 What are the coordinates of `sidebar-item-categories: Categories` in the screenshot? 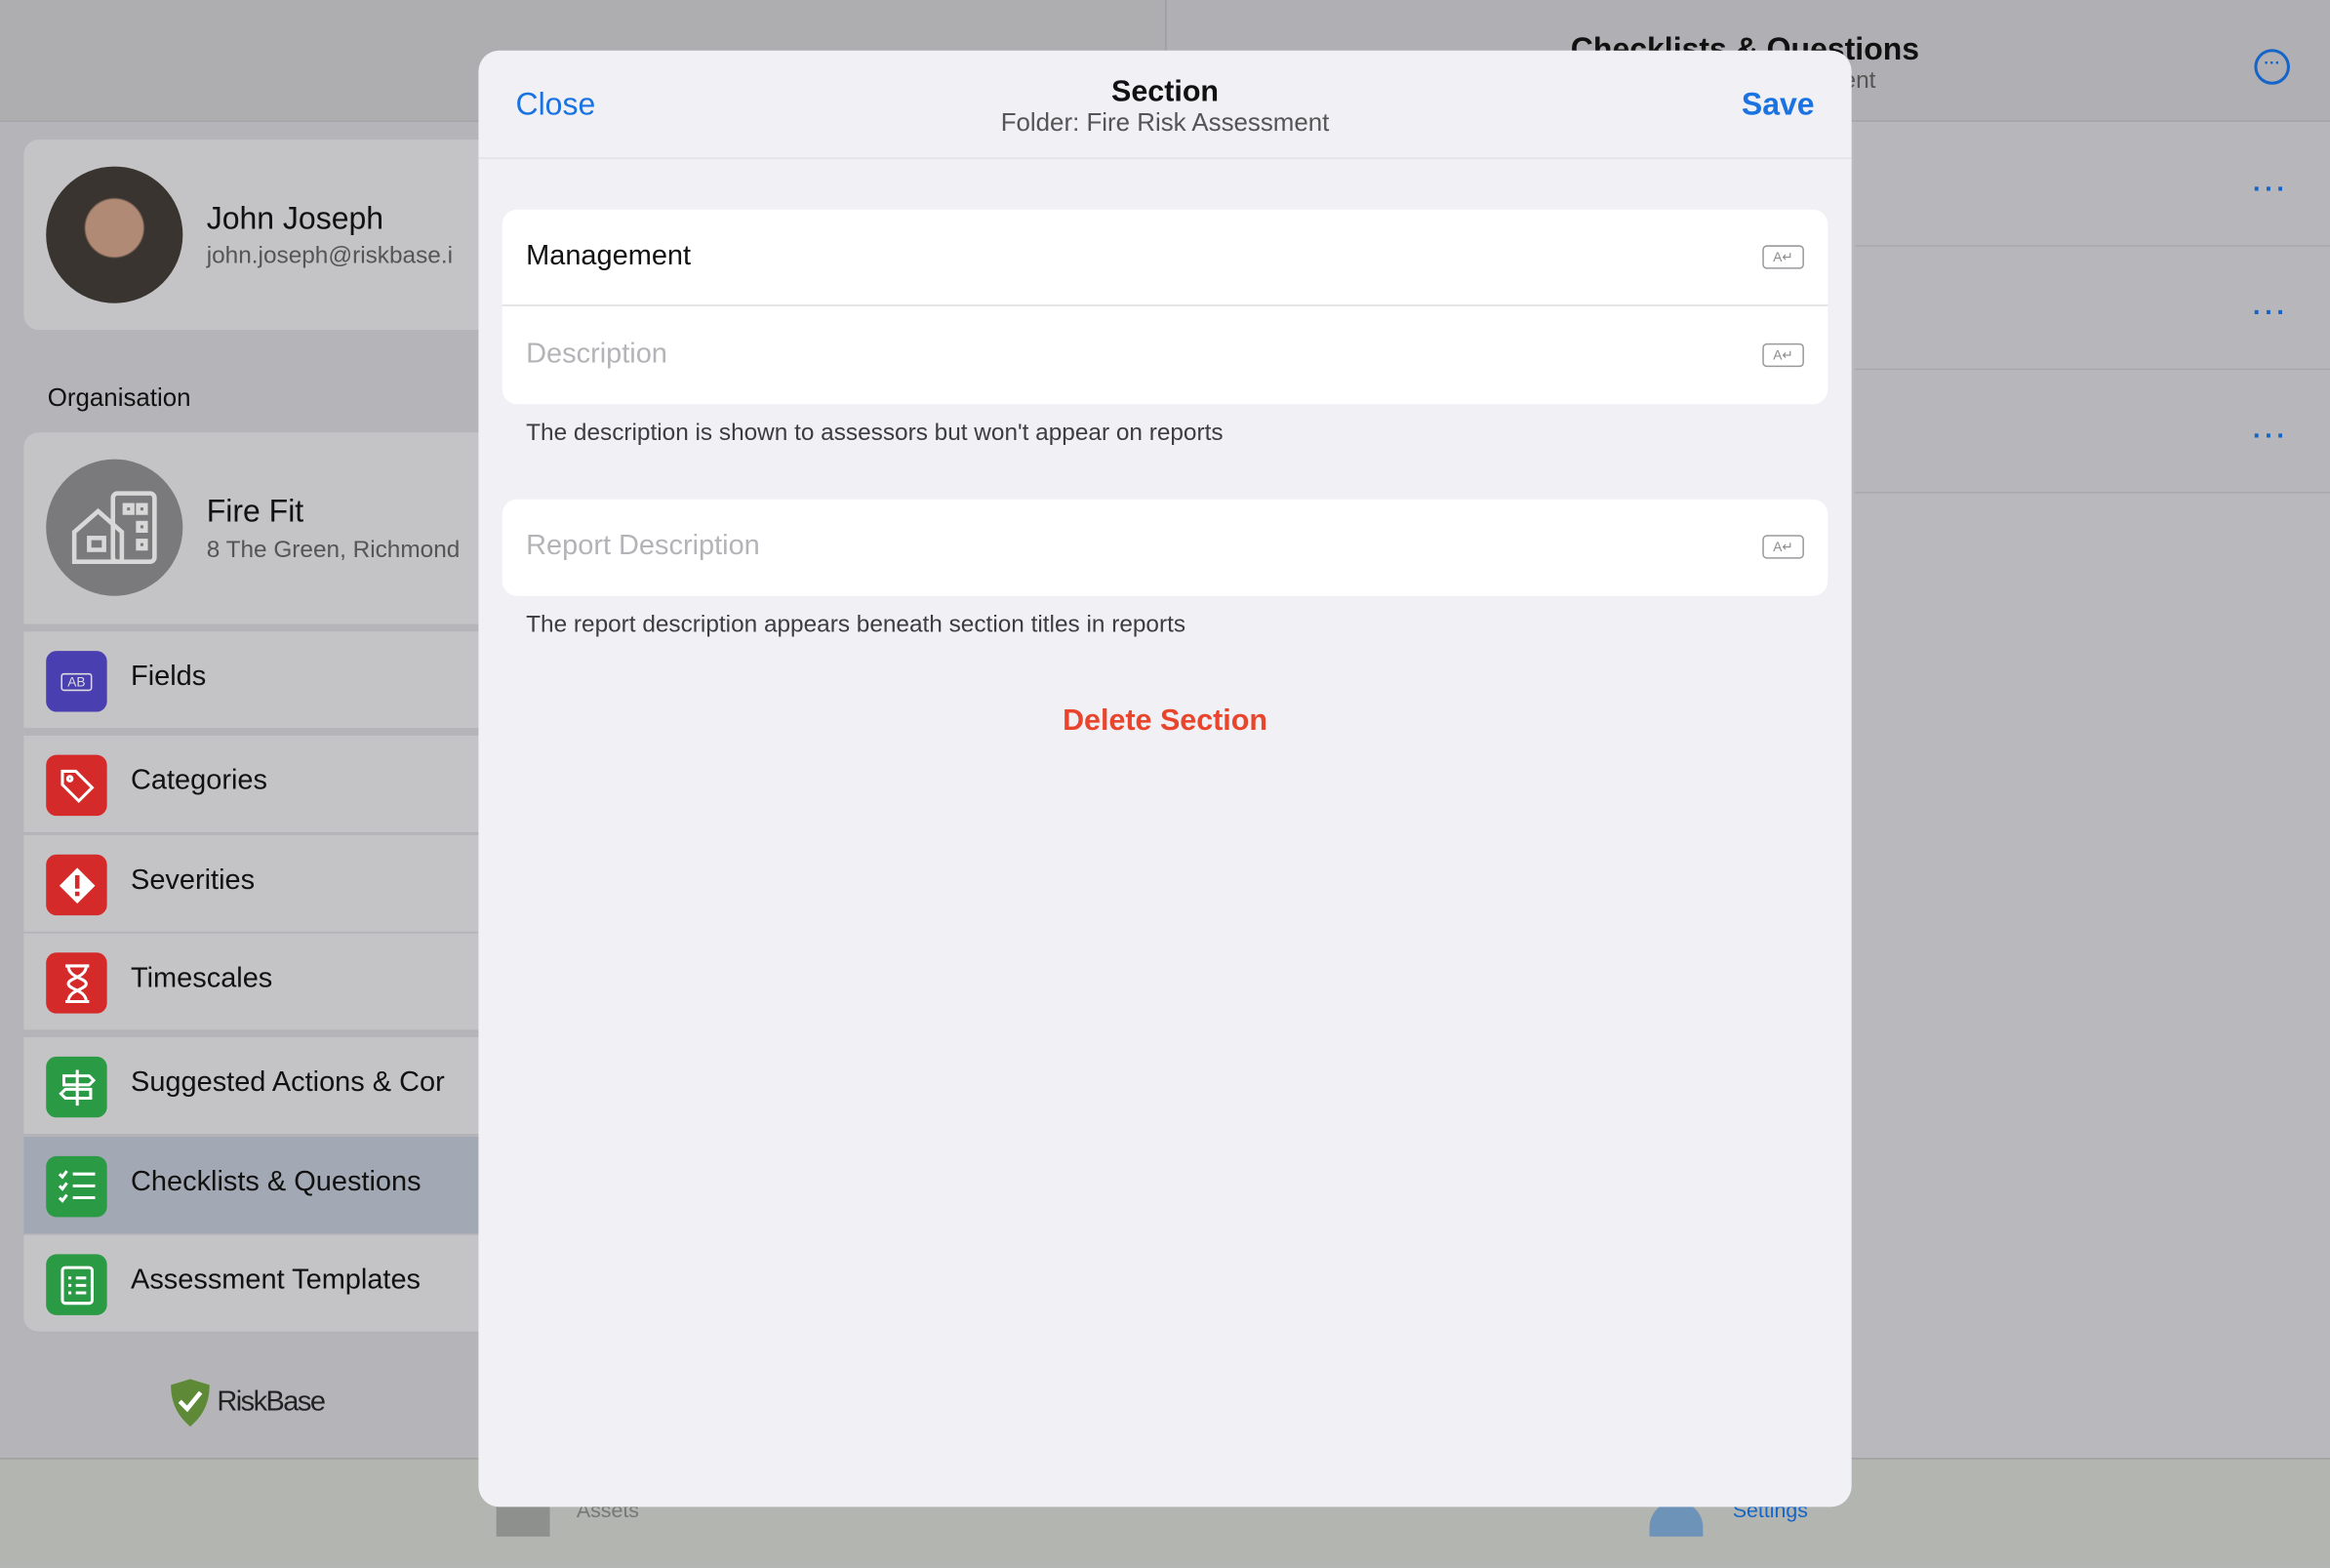 It's located at (262, 784).